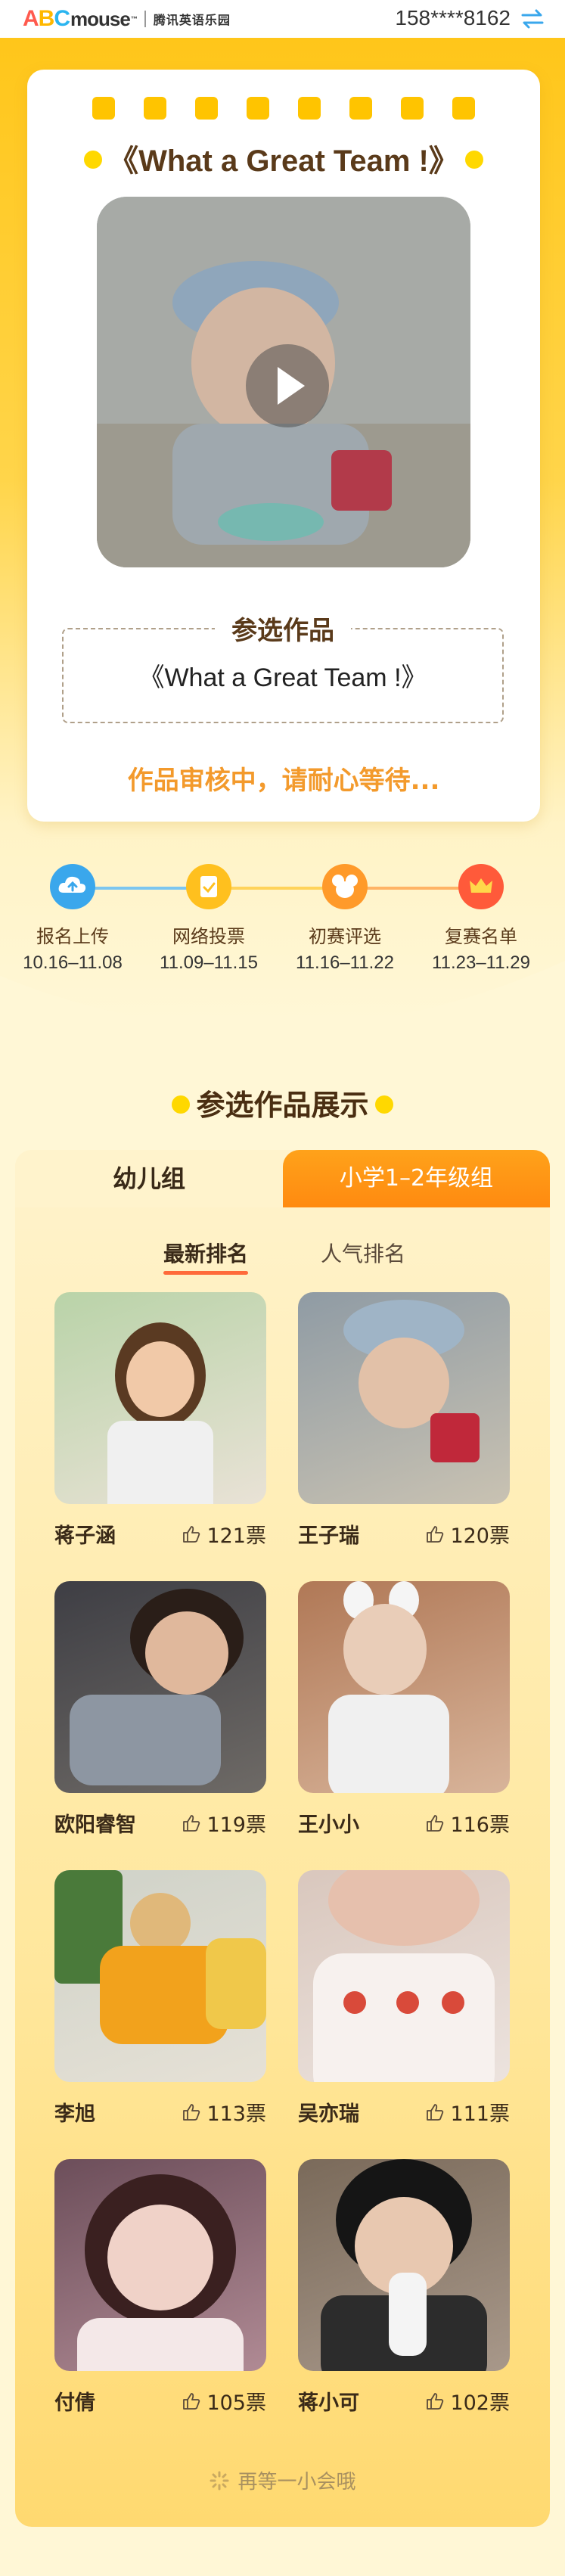 The height and width of the screenshot is (2576, 565). What do you see at coordinates (345, 886) in the screenshot?
I see `mouse-head-icon` at bounding box center [345, 886].